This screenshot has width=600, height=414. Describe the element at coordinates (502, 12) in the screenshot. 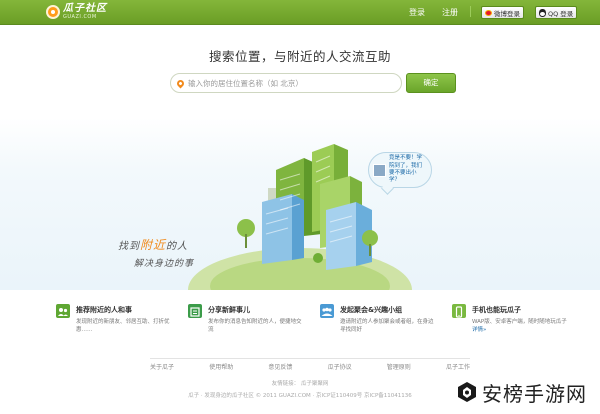

I see `weibo-login-button: 微博登录` at that location.